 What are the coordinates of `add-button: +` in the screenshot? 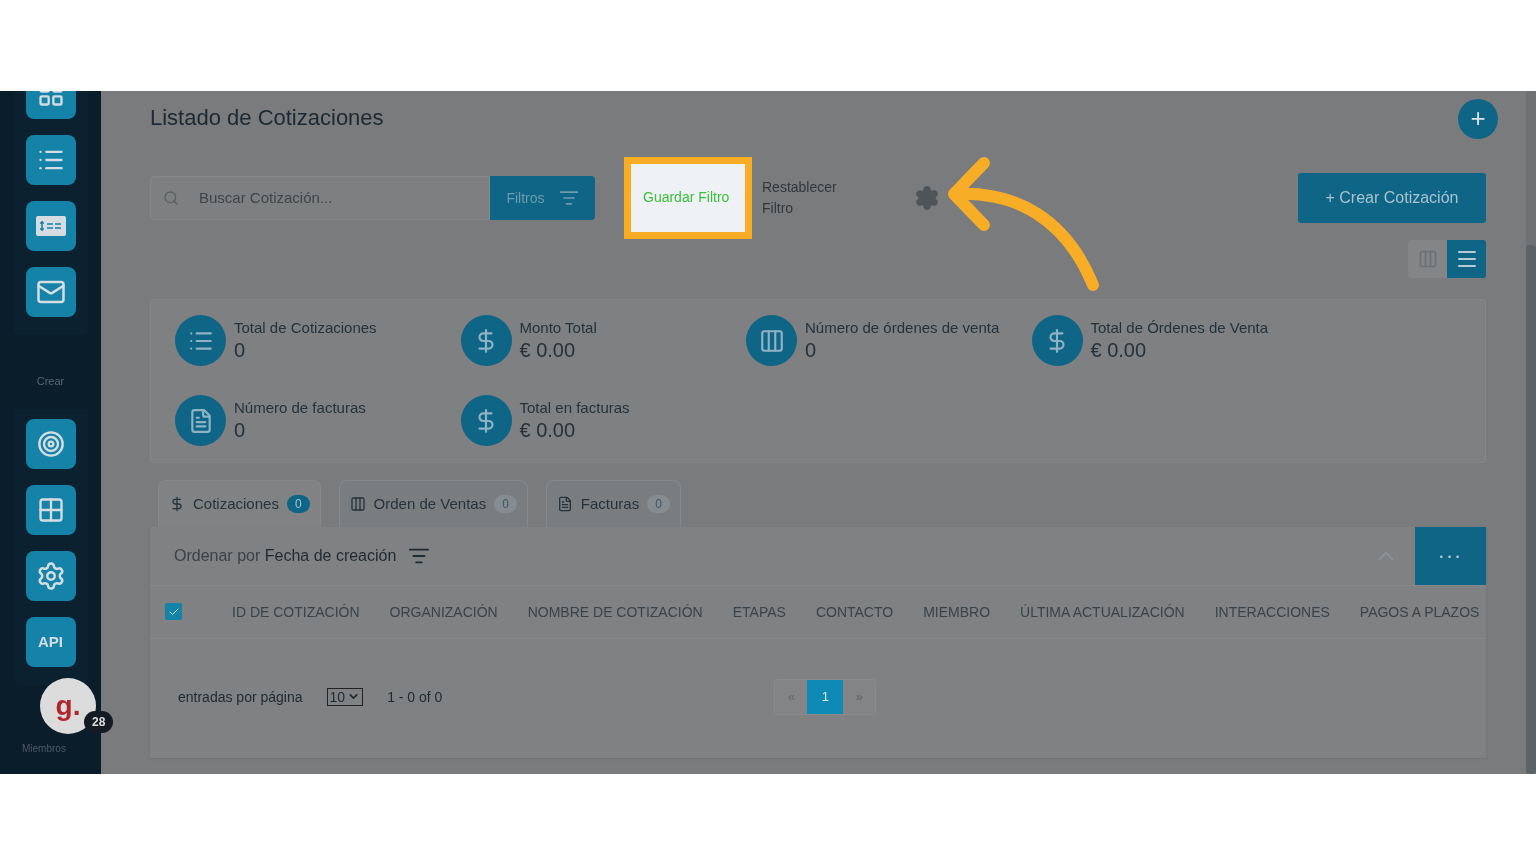 It's located at (1478, 118).